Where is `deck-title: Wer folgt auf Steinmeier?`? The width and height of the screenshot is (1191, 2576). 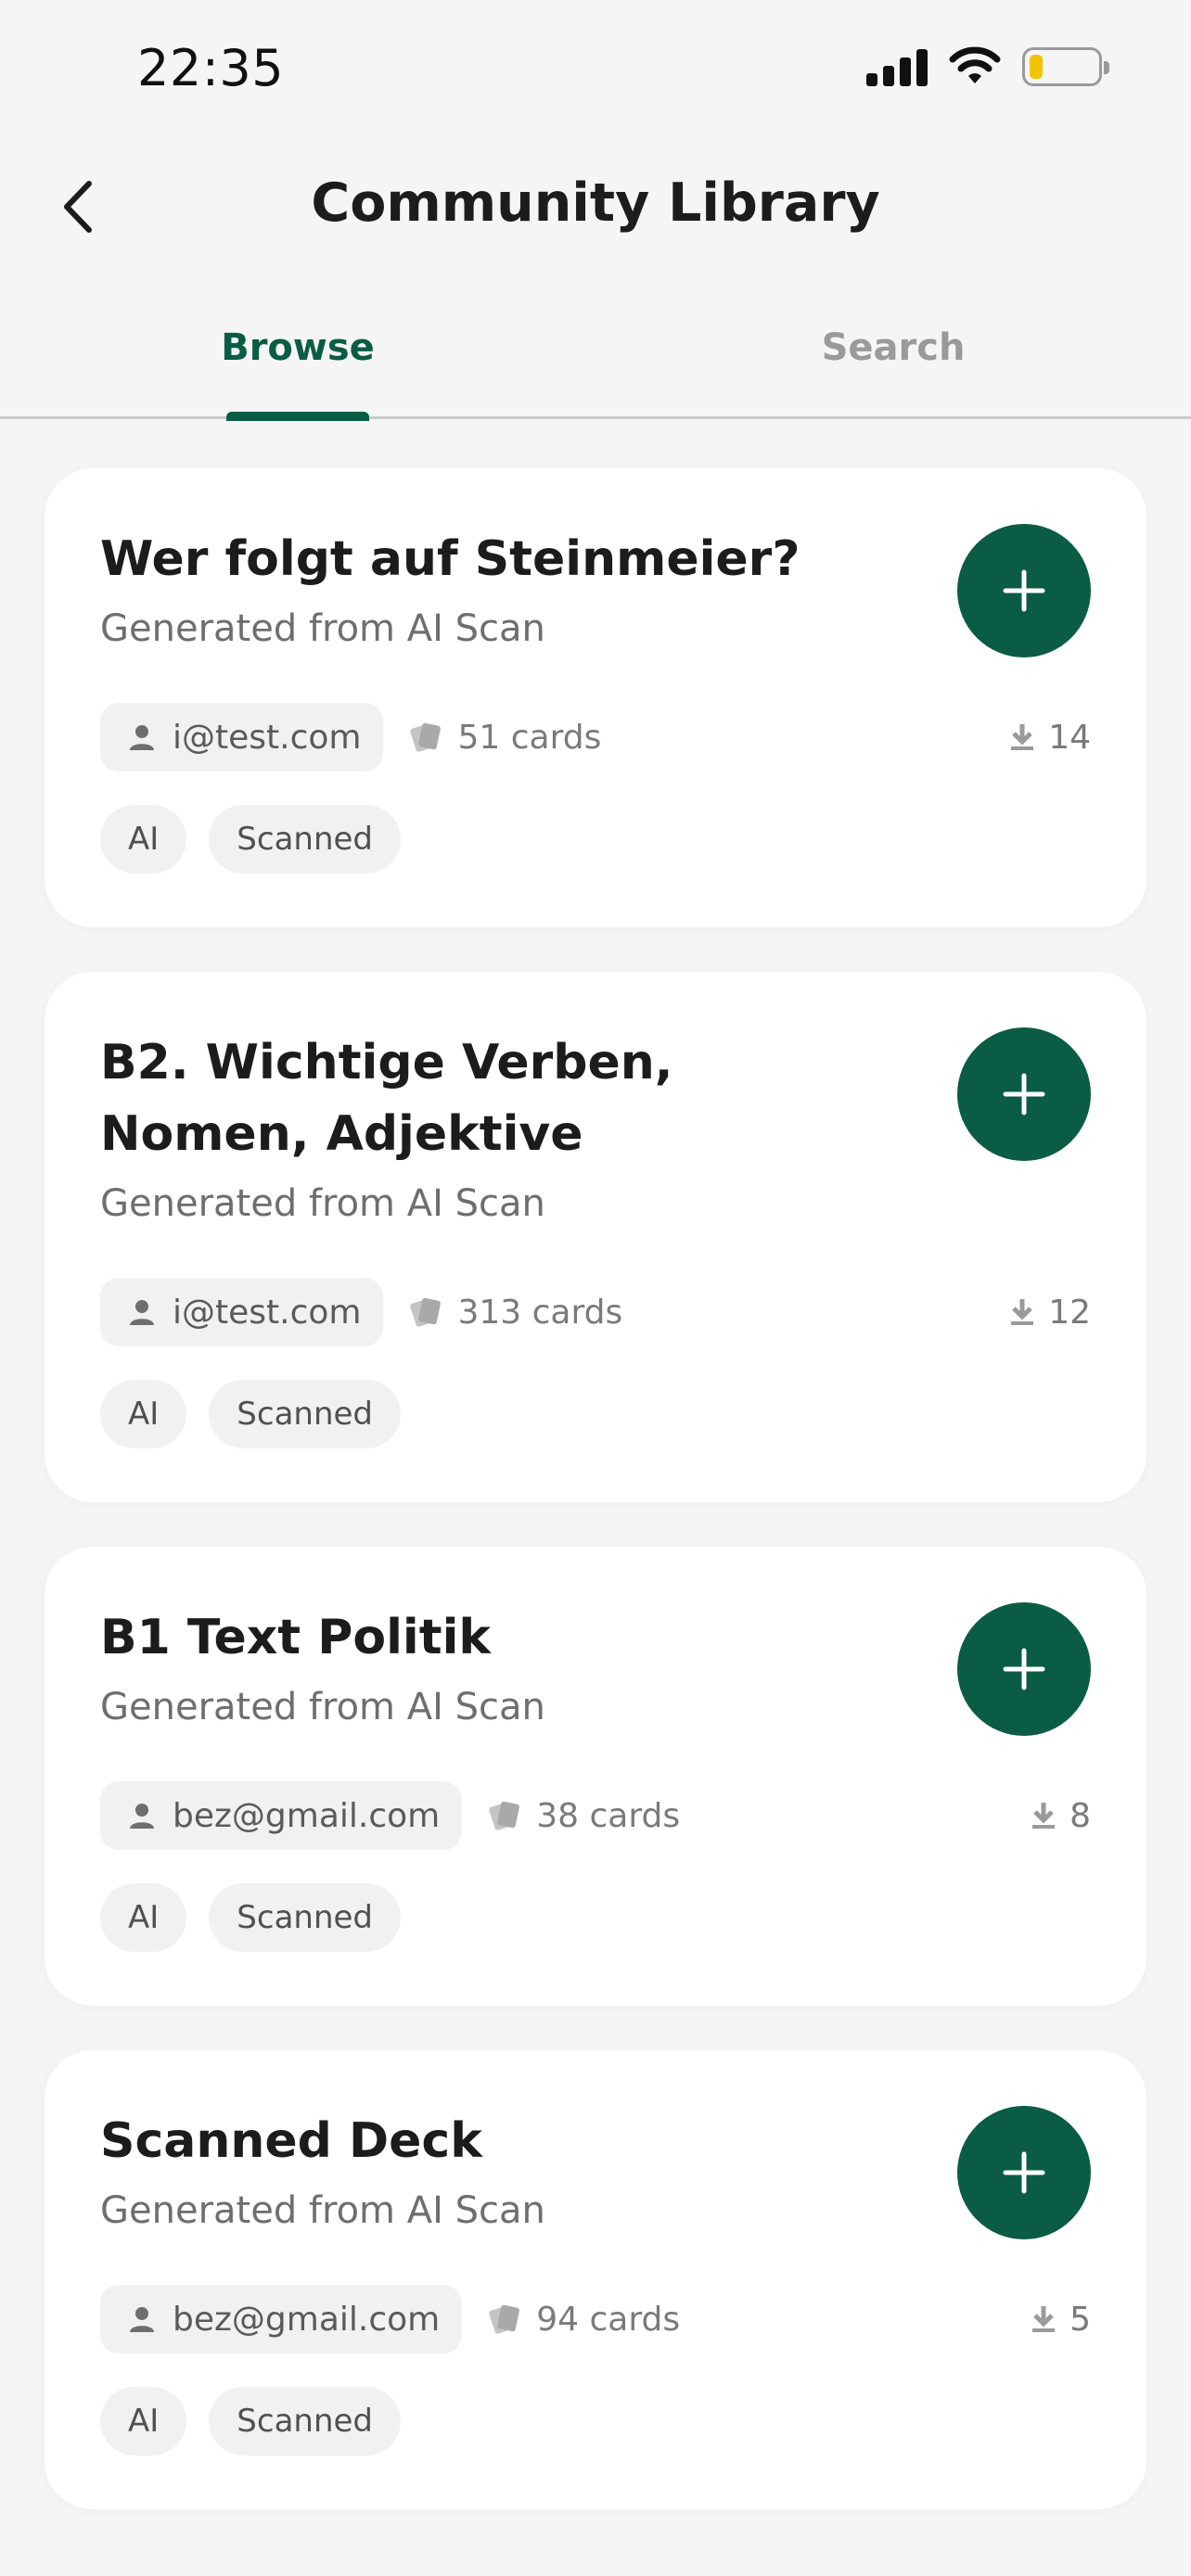
deck-title: Wer folgt auf Steinmeier? is located at coordinates (450, 559).